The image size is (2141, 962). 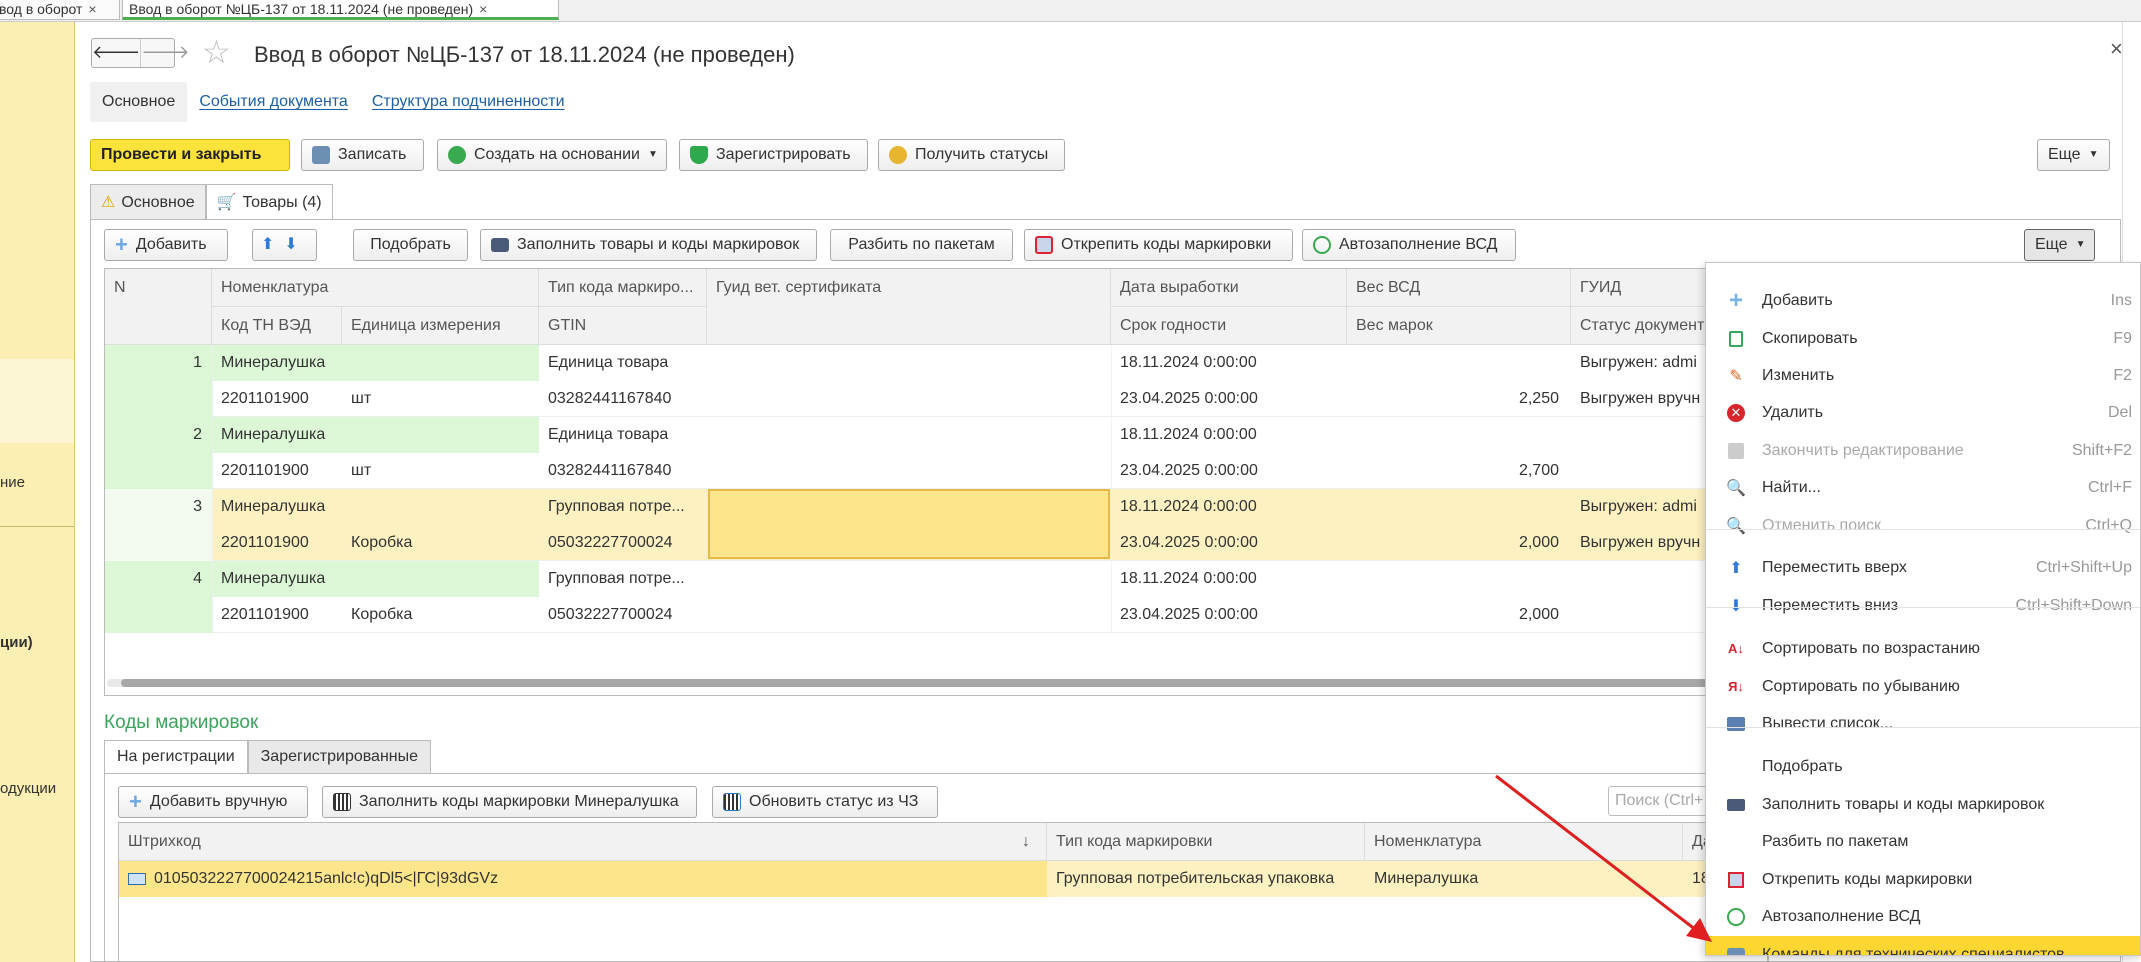 I want to click on menu-item-pick: Подобрать, so click(x=1923, y=766).